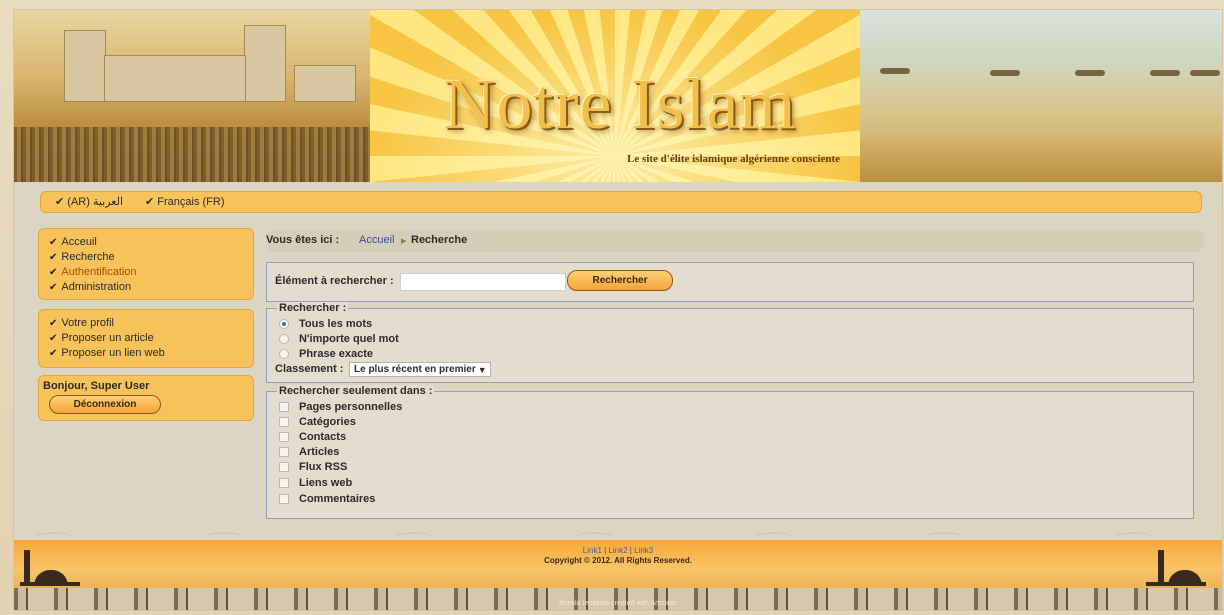 This screenshot has width=1224, height=615. What do you see at coordinates (323, 467) in the screenshot?
I see `checkbox-label: Flux RSS` at bounding box center [323, 467].